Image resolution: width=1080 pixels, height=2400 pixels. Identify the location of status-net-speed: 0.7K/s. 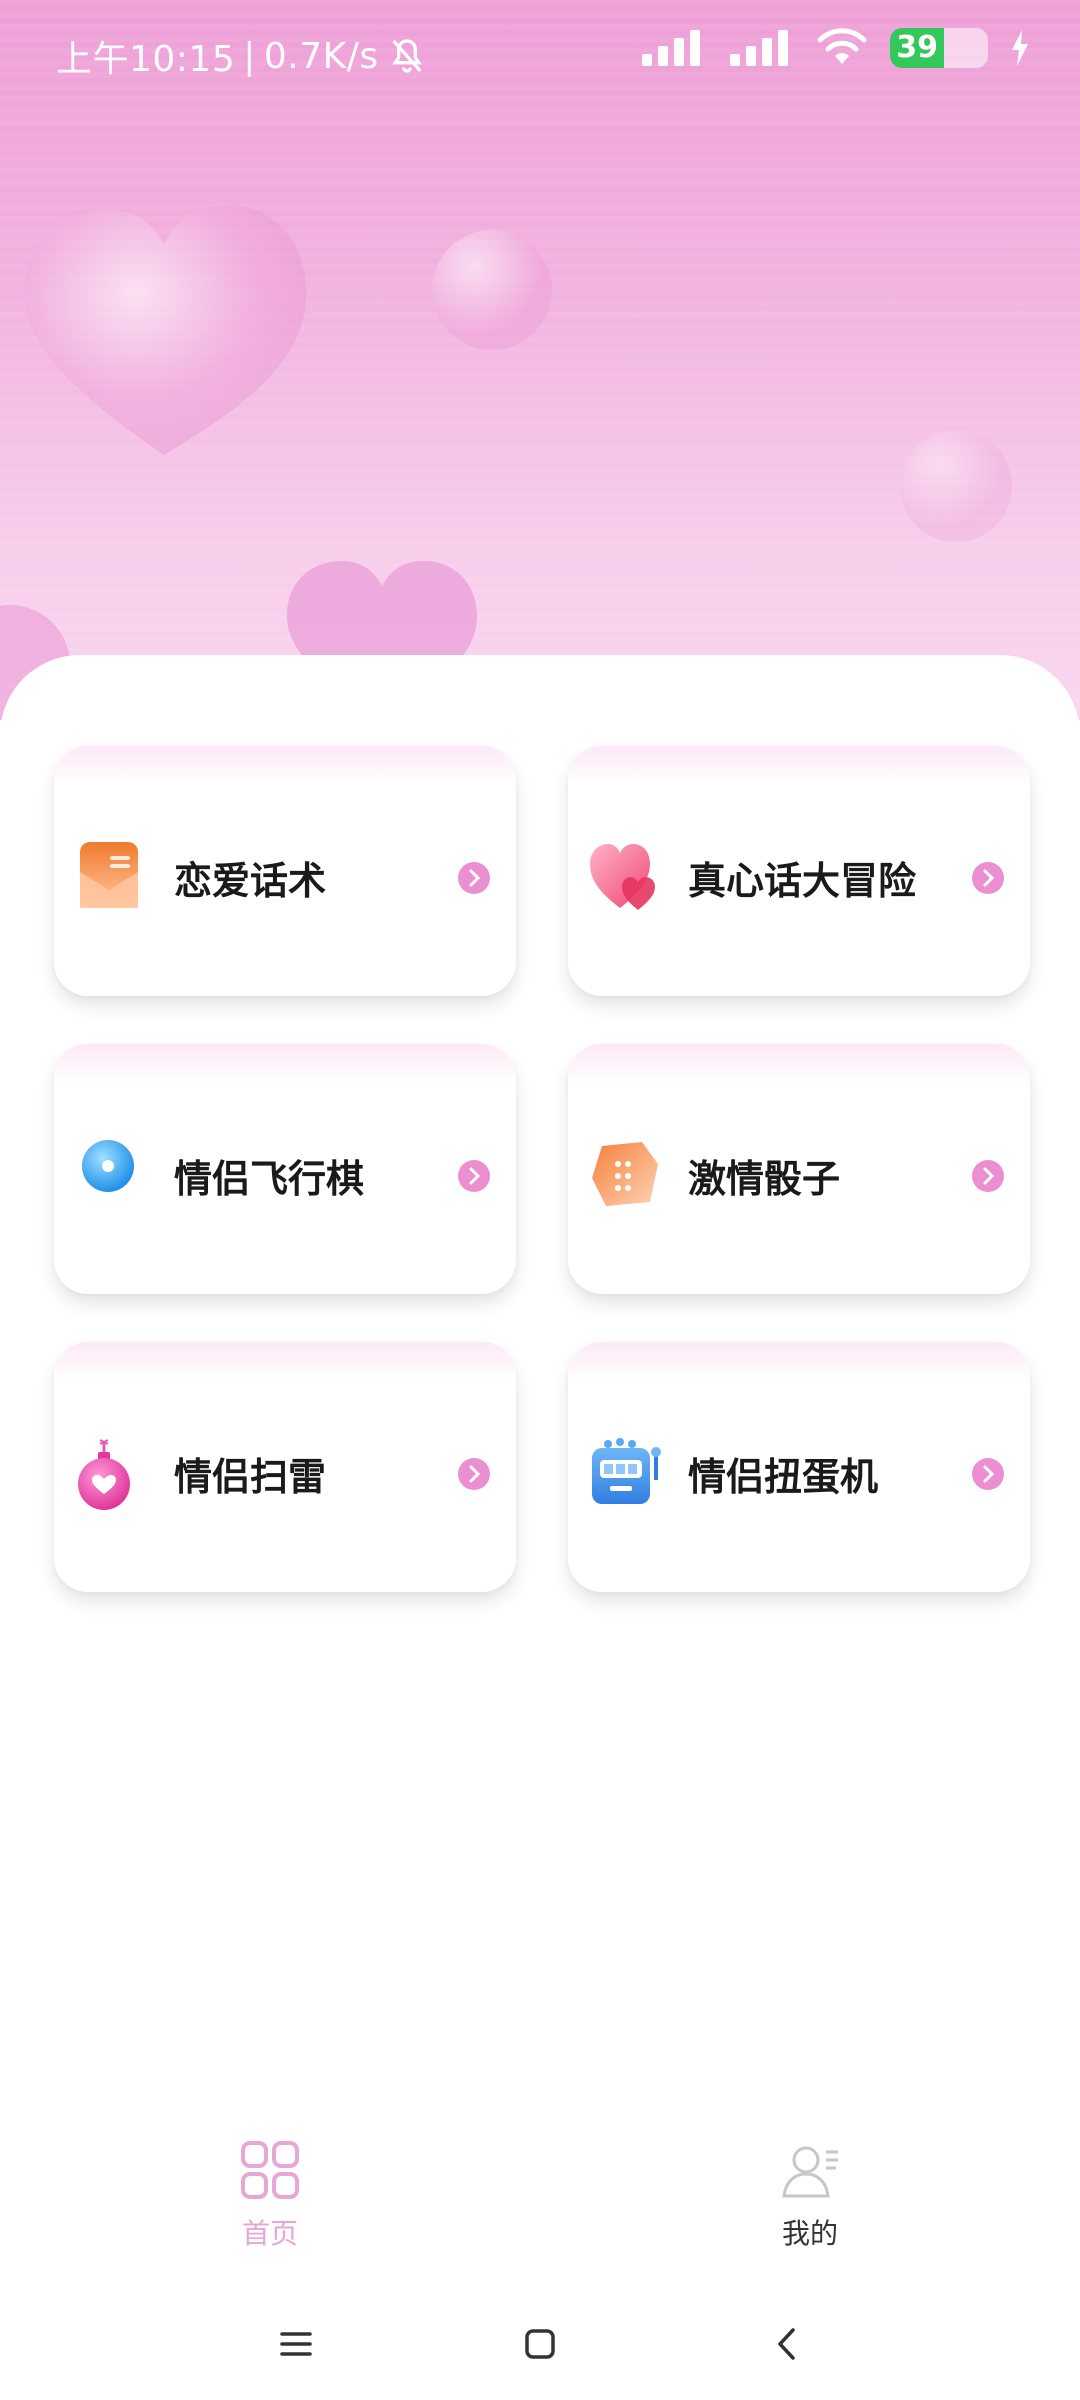
(321, 56).